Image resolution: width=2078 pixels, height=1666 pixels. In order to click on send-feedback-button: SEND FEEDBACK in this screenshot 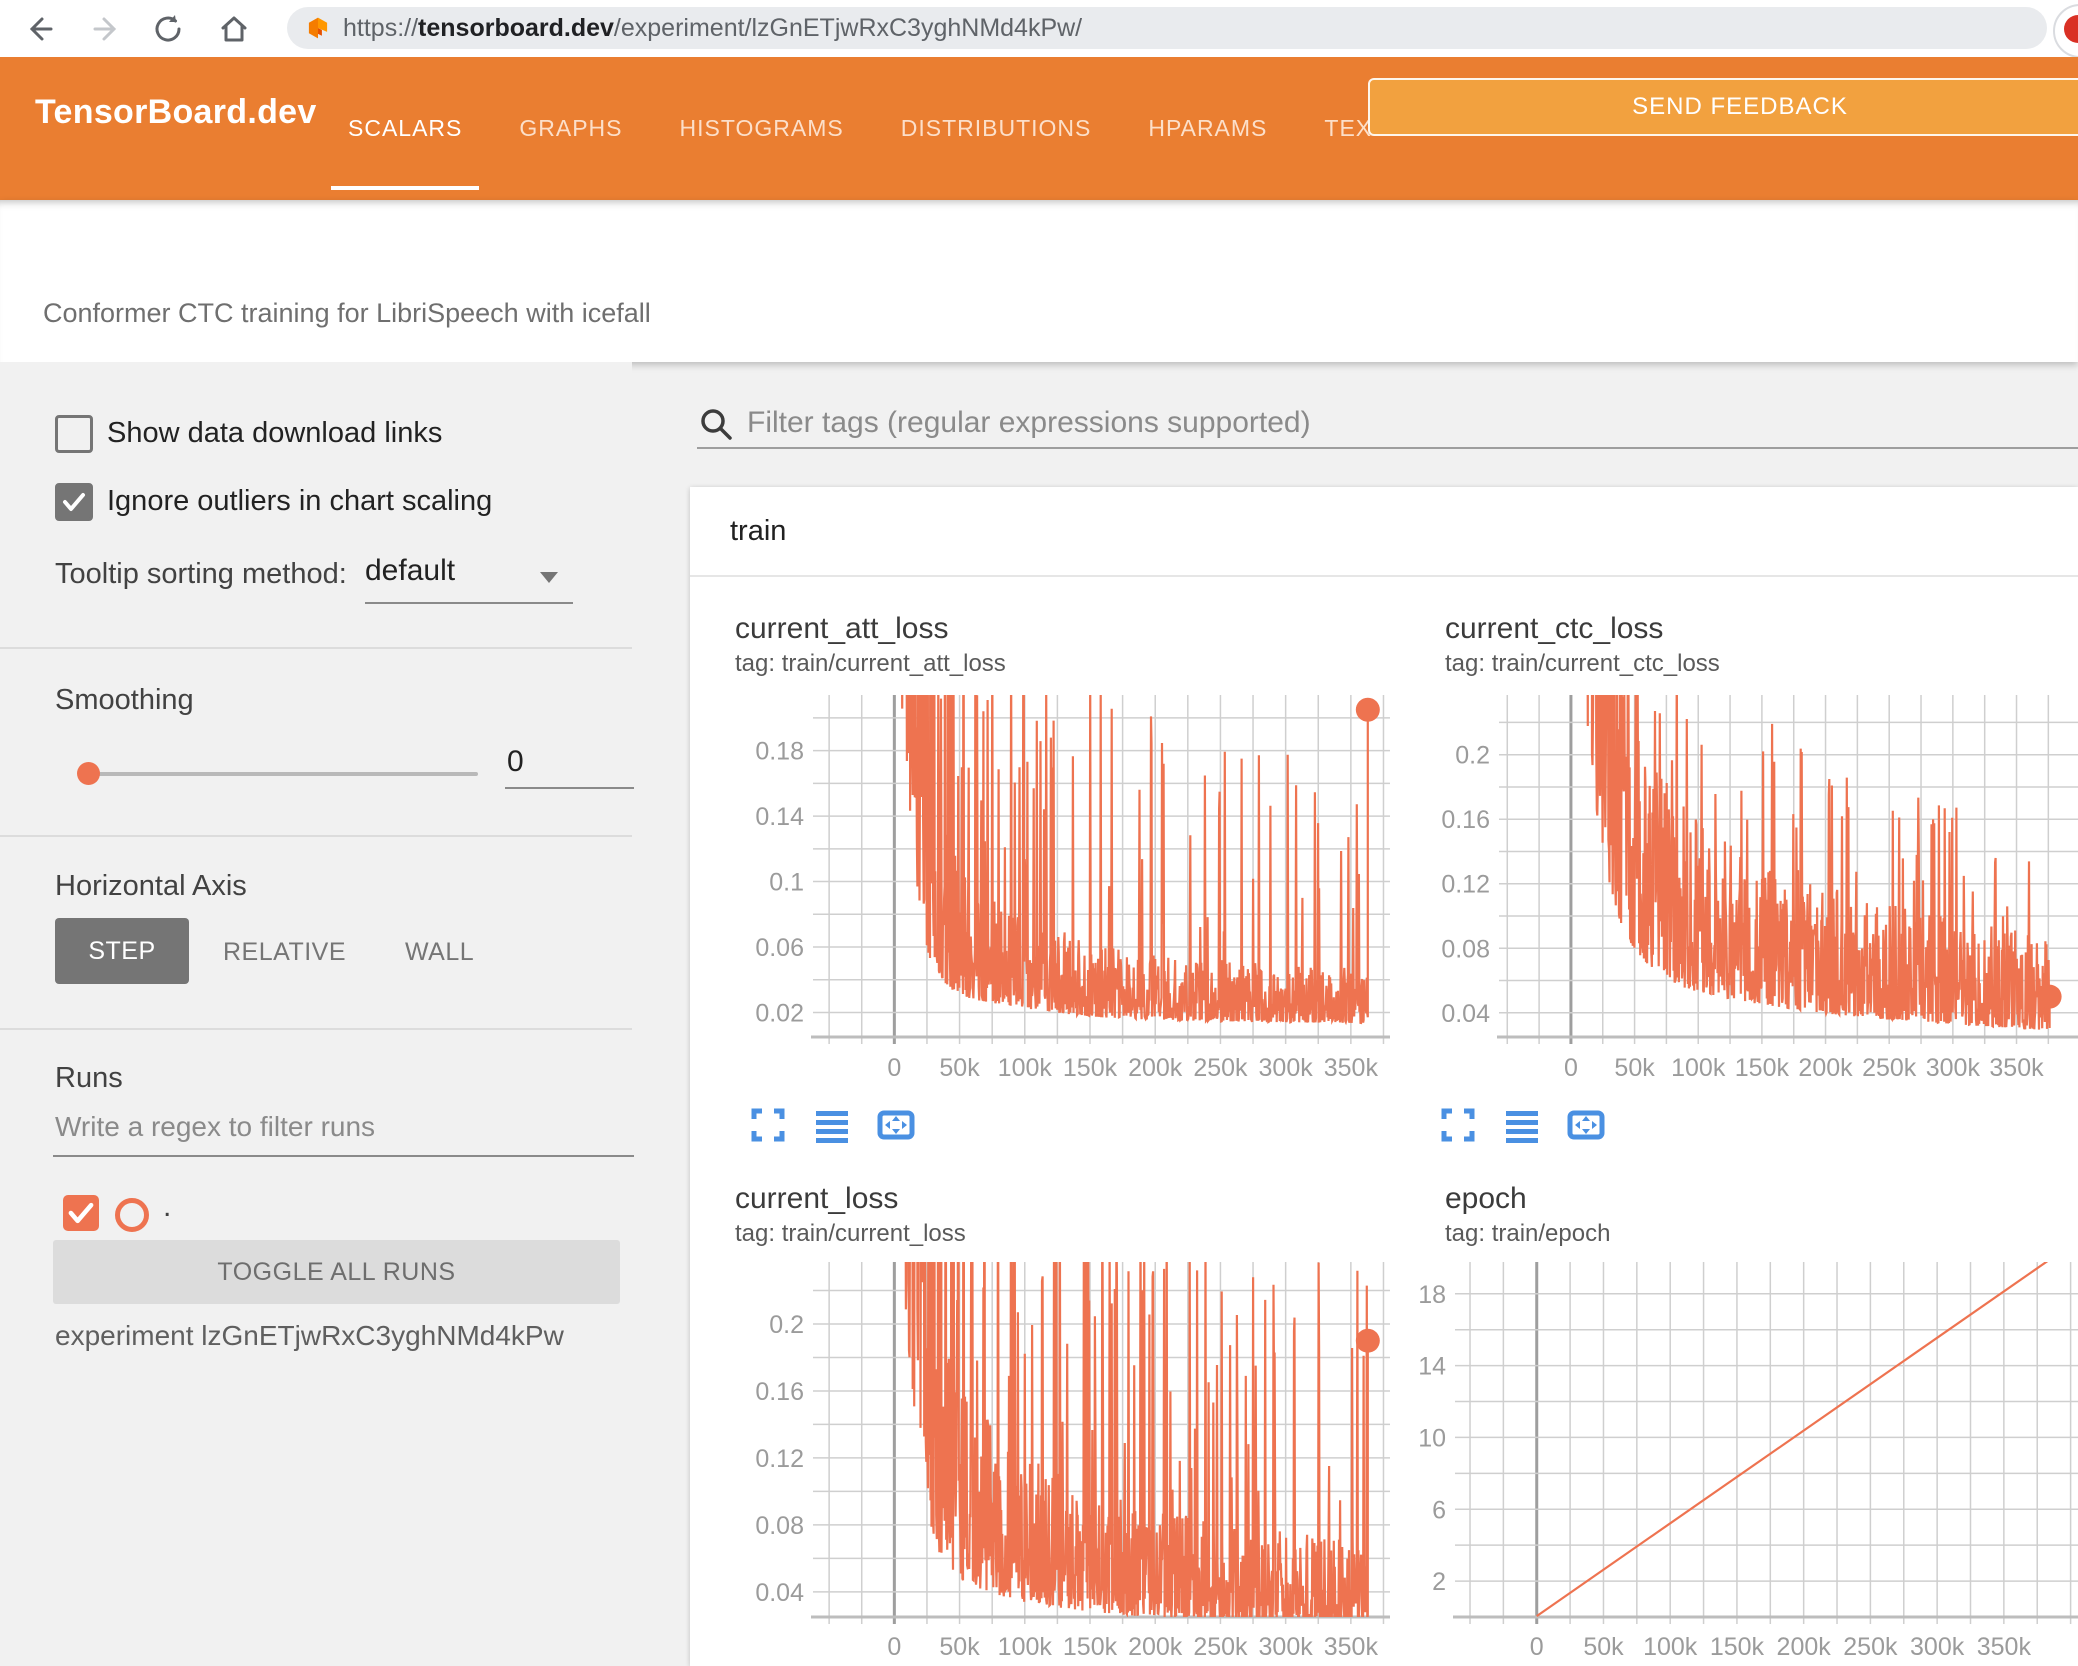, I will do `click(1723, 107)`.